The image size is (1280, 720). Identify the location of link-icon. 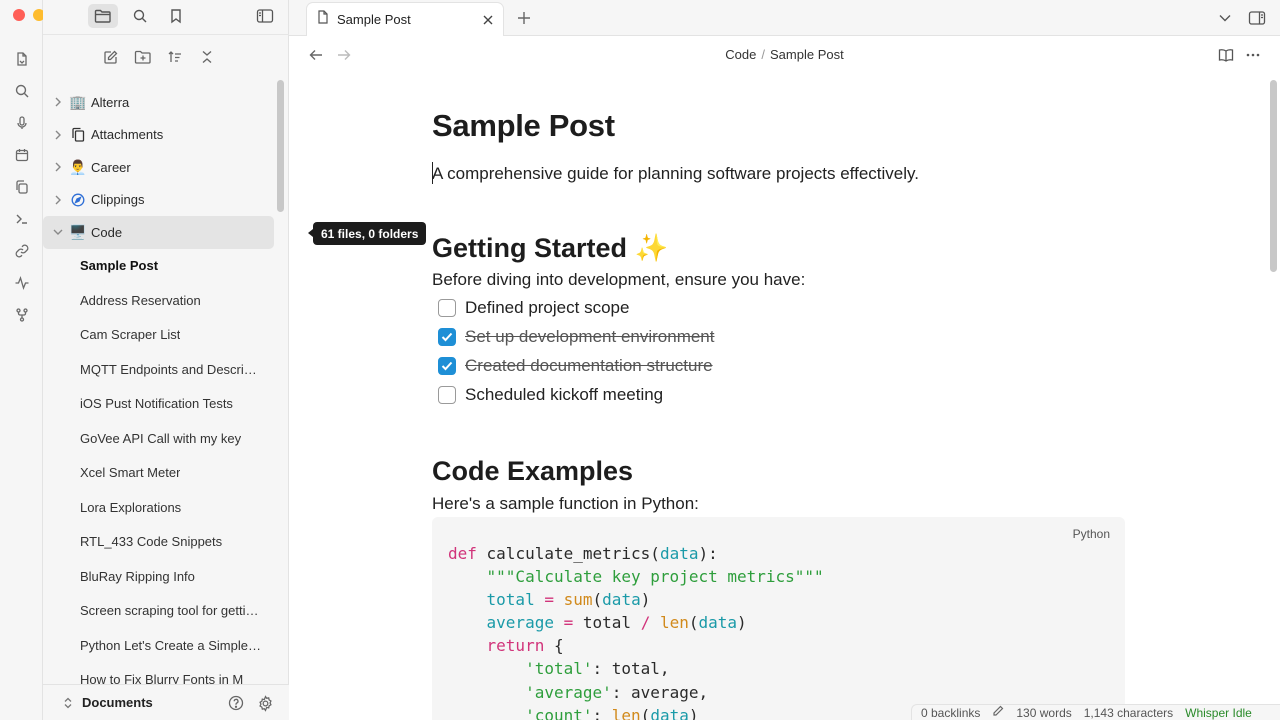
(22, 251).